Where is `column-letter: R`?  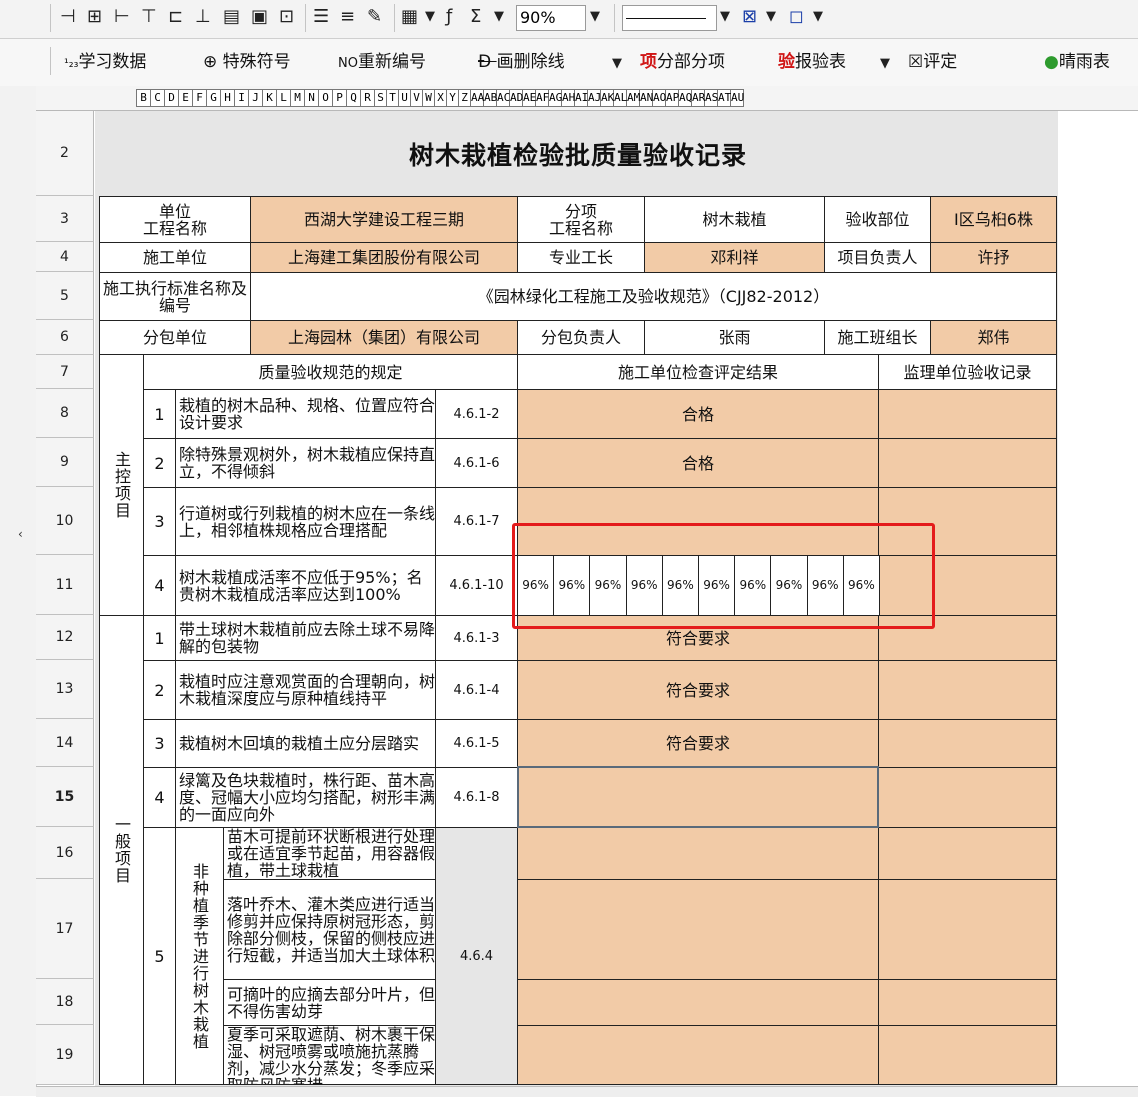 column-letter: R is located at coordinates (368, 98).